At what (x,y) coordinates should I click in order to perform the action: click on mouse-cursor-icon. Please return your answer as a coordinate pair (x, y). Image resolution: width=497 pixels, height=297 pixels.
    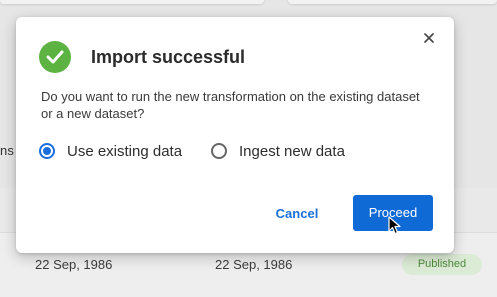
    Looking at the image, I should click on (394, 225).